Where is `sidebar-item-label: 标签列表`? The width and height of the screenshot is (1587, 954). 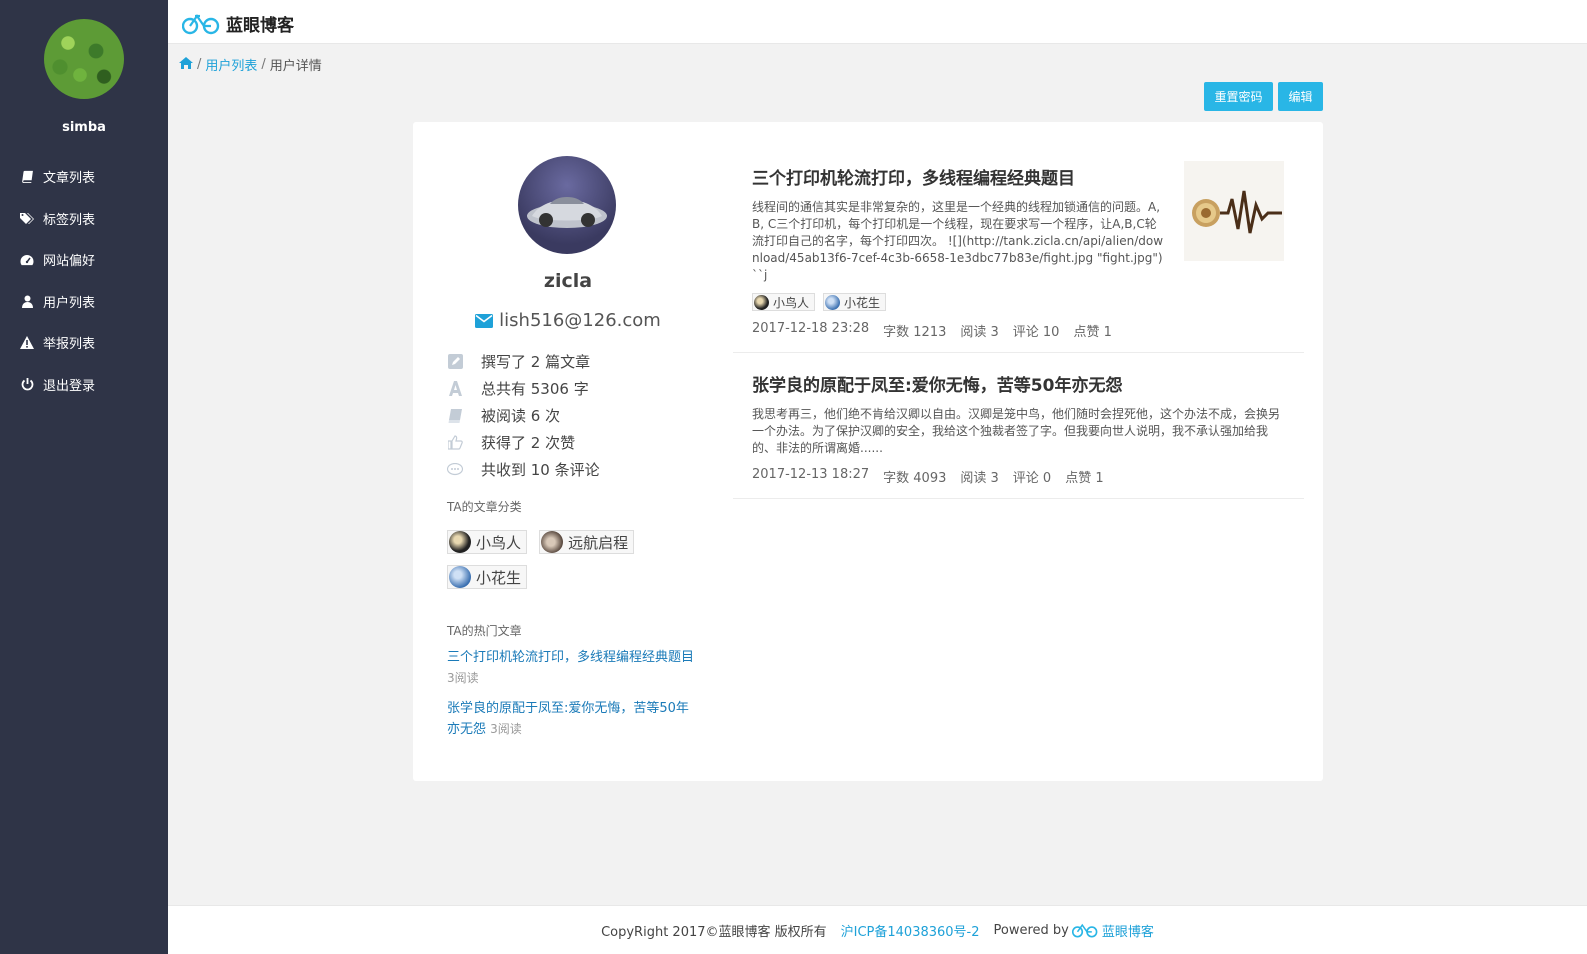 sidebar-item-label: 标签列表 is located at coordinates (69, 220).